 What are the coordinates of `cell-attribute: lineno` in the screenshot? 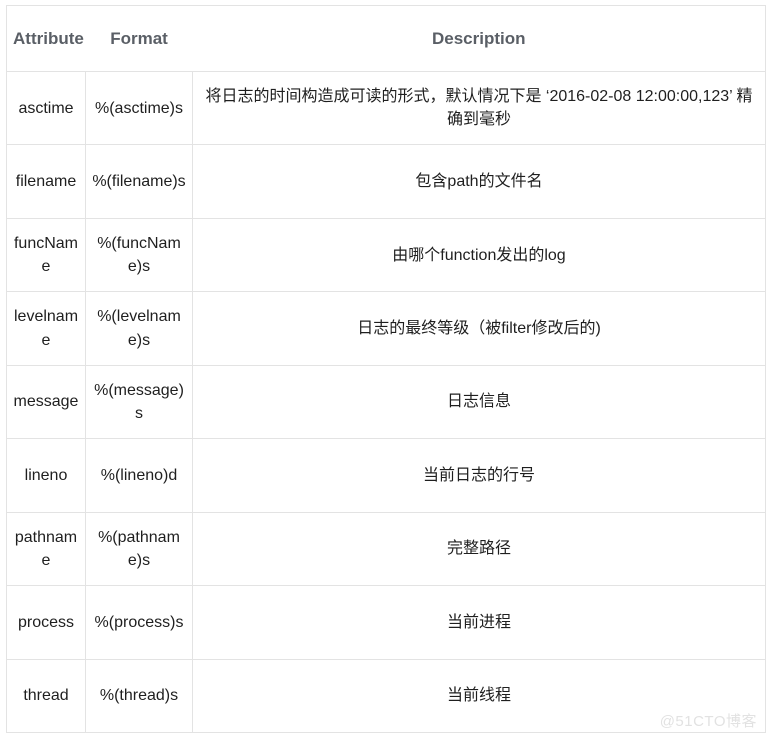 It's located at (46, 475).